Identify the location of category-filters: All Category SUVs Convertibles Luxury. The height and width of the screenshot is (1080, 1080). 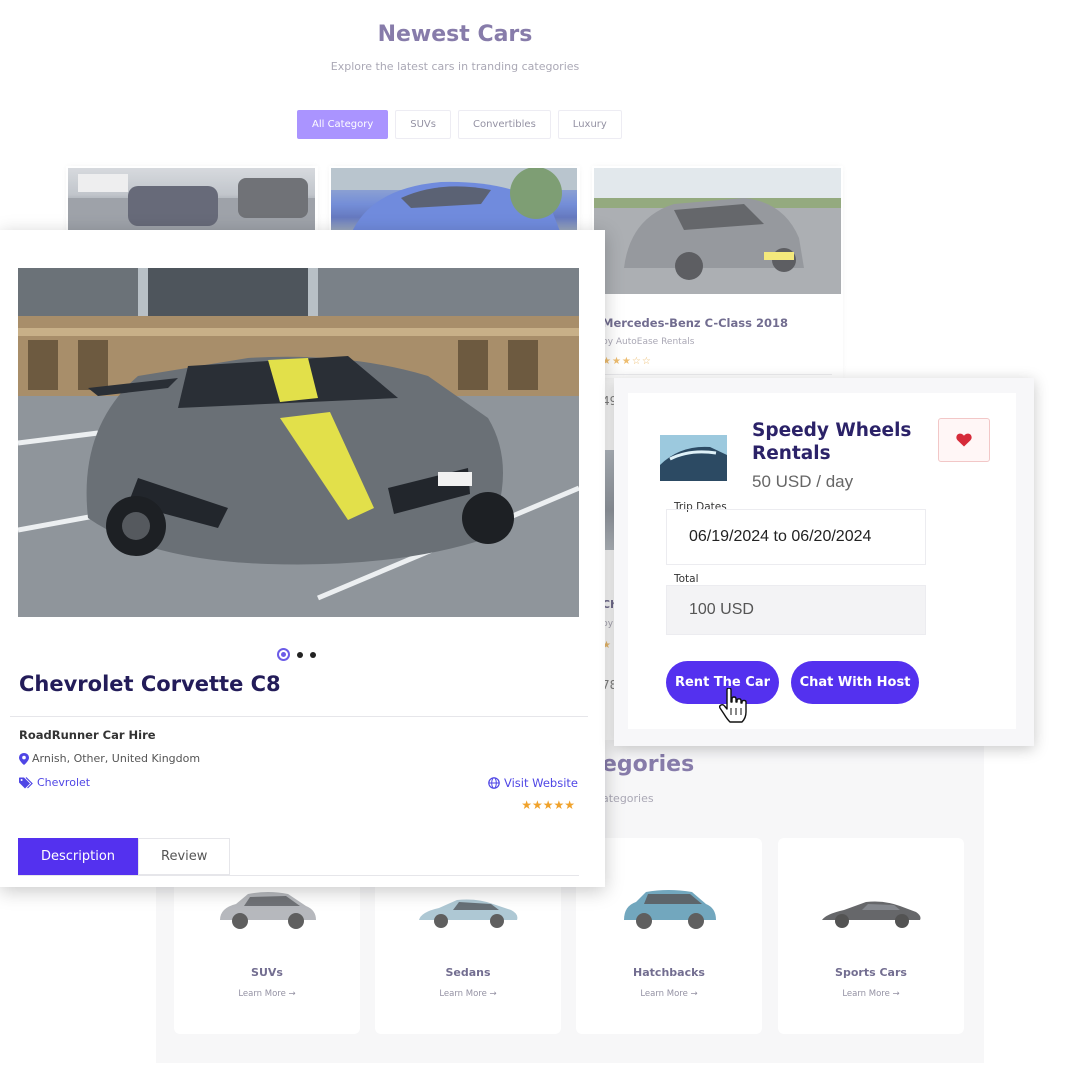
(459, 124).